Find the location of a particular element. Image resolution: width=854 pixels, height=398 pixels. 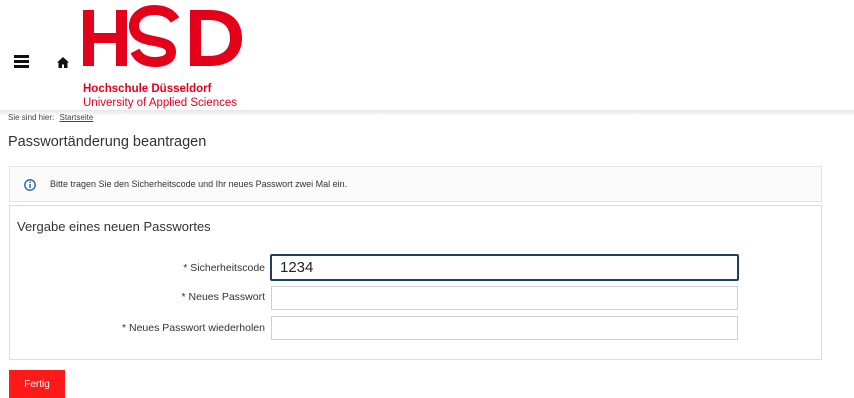

home-icon is located at coordinates (63, 62).